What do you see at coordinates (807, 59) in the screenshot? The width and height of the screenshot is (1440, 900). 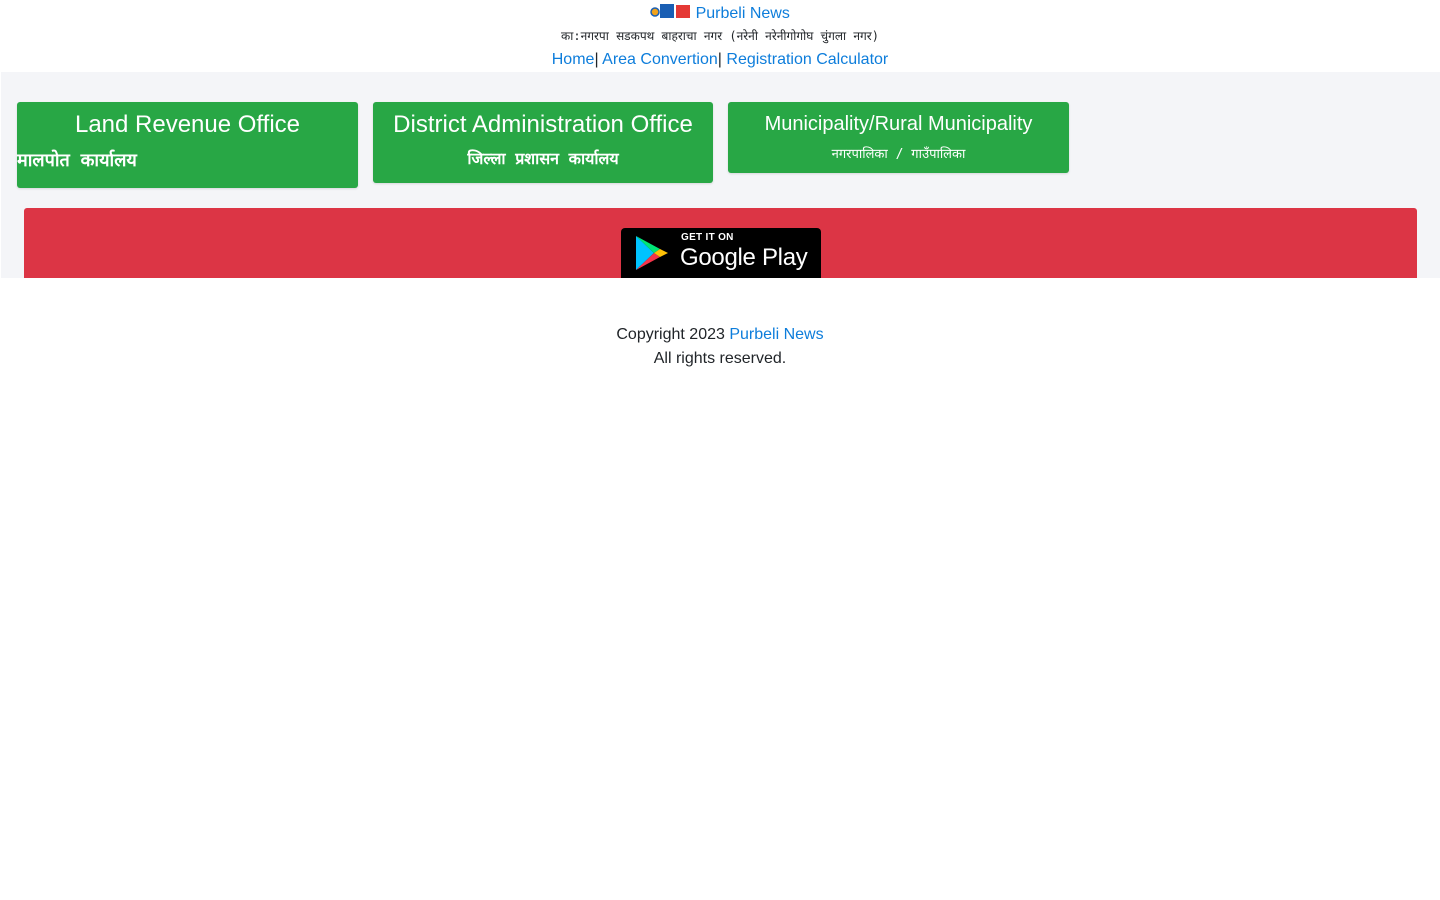 I see `nav-registration-calculator-link: Registration Calculator` at bounding box center [807, 59].